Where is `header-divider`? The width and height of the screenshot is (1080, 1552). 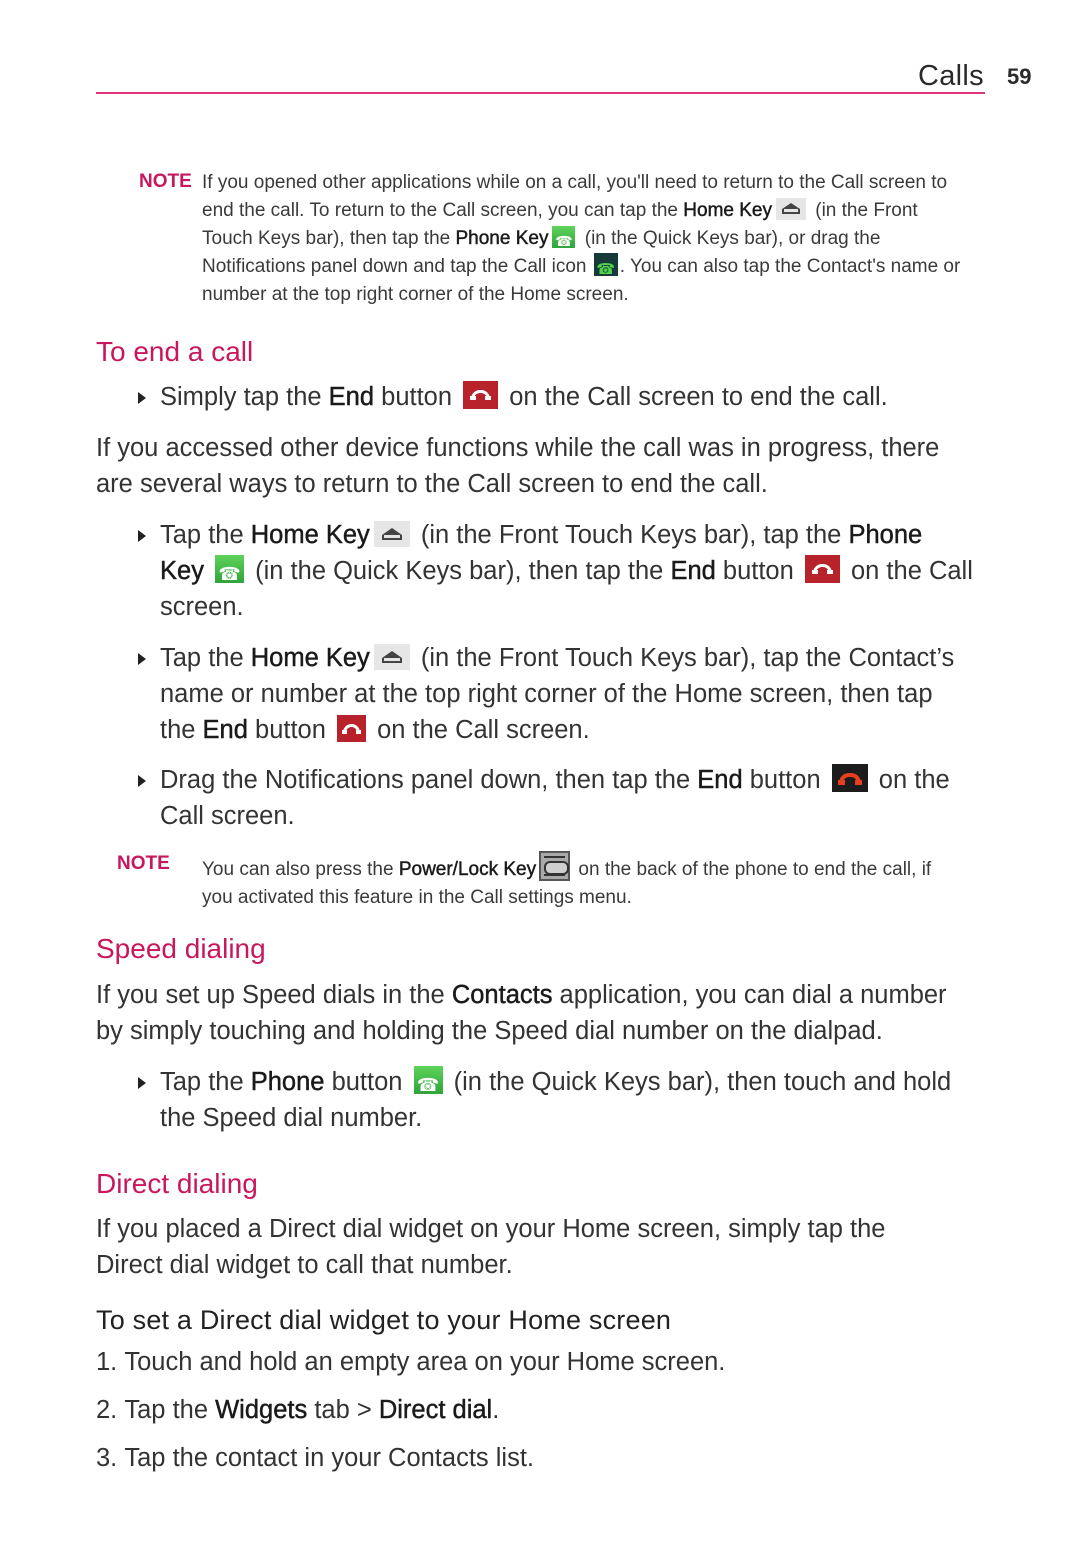
header-divider is located at coordinates (540, 93).